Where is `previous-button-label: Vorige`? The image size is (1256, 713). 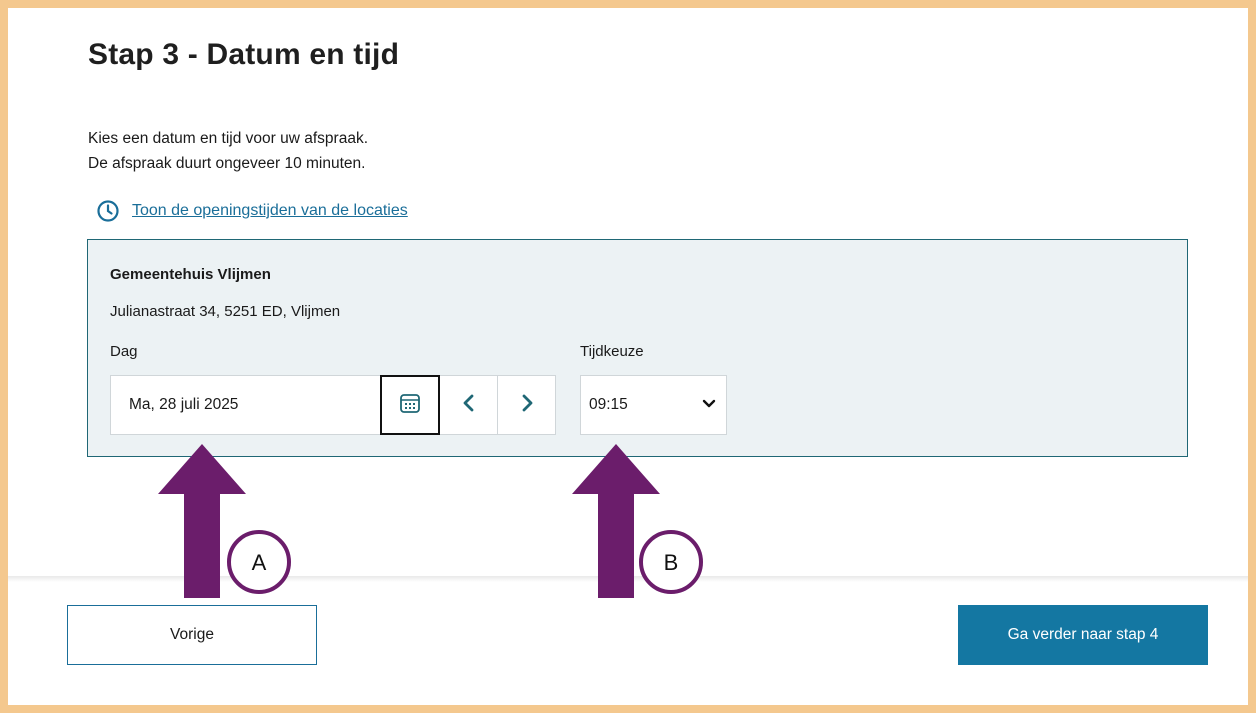 previous-button-label: Vorige is located at coordinates (192, 634).